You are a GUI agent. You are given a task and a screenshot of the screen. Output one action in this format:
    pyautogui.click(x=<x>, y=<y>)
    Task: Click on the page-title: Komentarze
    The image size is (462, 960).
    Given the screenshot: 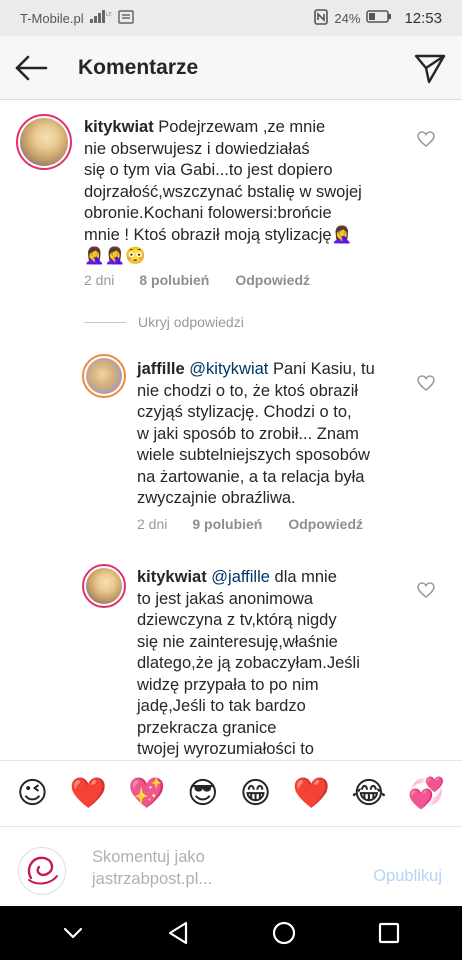 What is the action you would take?
    pyautogui.click(x=138, y=67)
    